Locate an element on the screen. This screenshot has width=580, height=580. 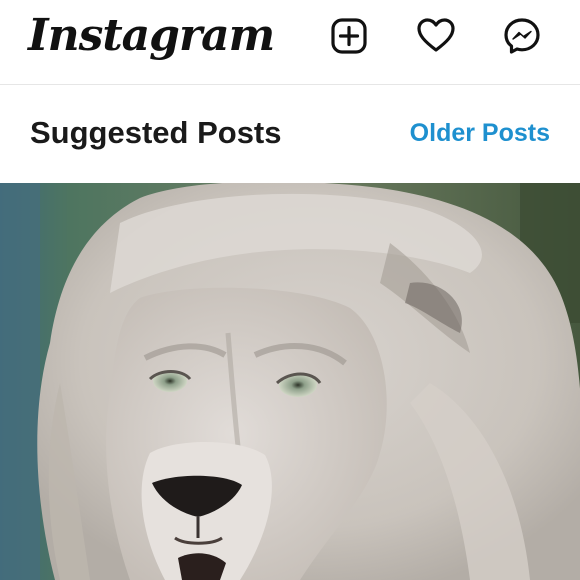
plus-square-icon is located at coordinates (349, 36).